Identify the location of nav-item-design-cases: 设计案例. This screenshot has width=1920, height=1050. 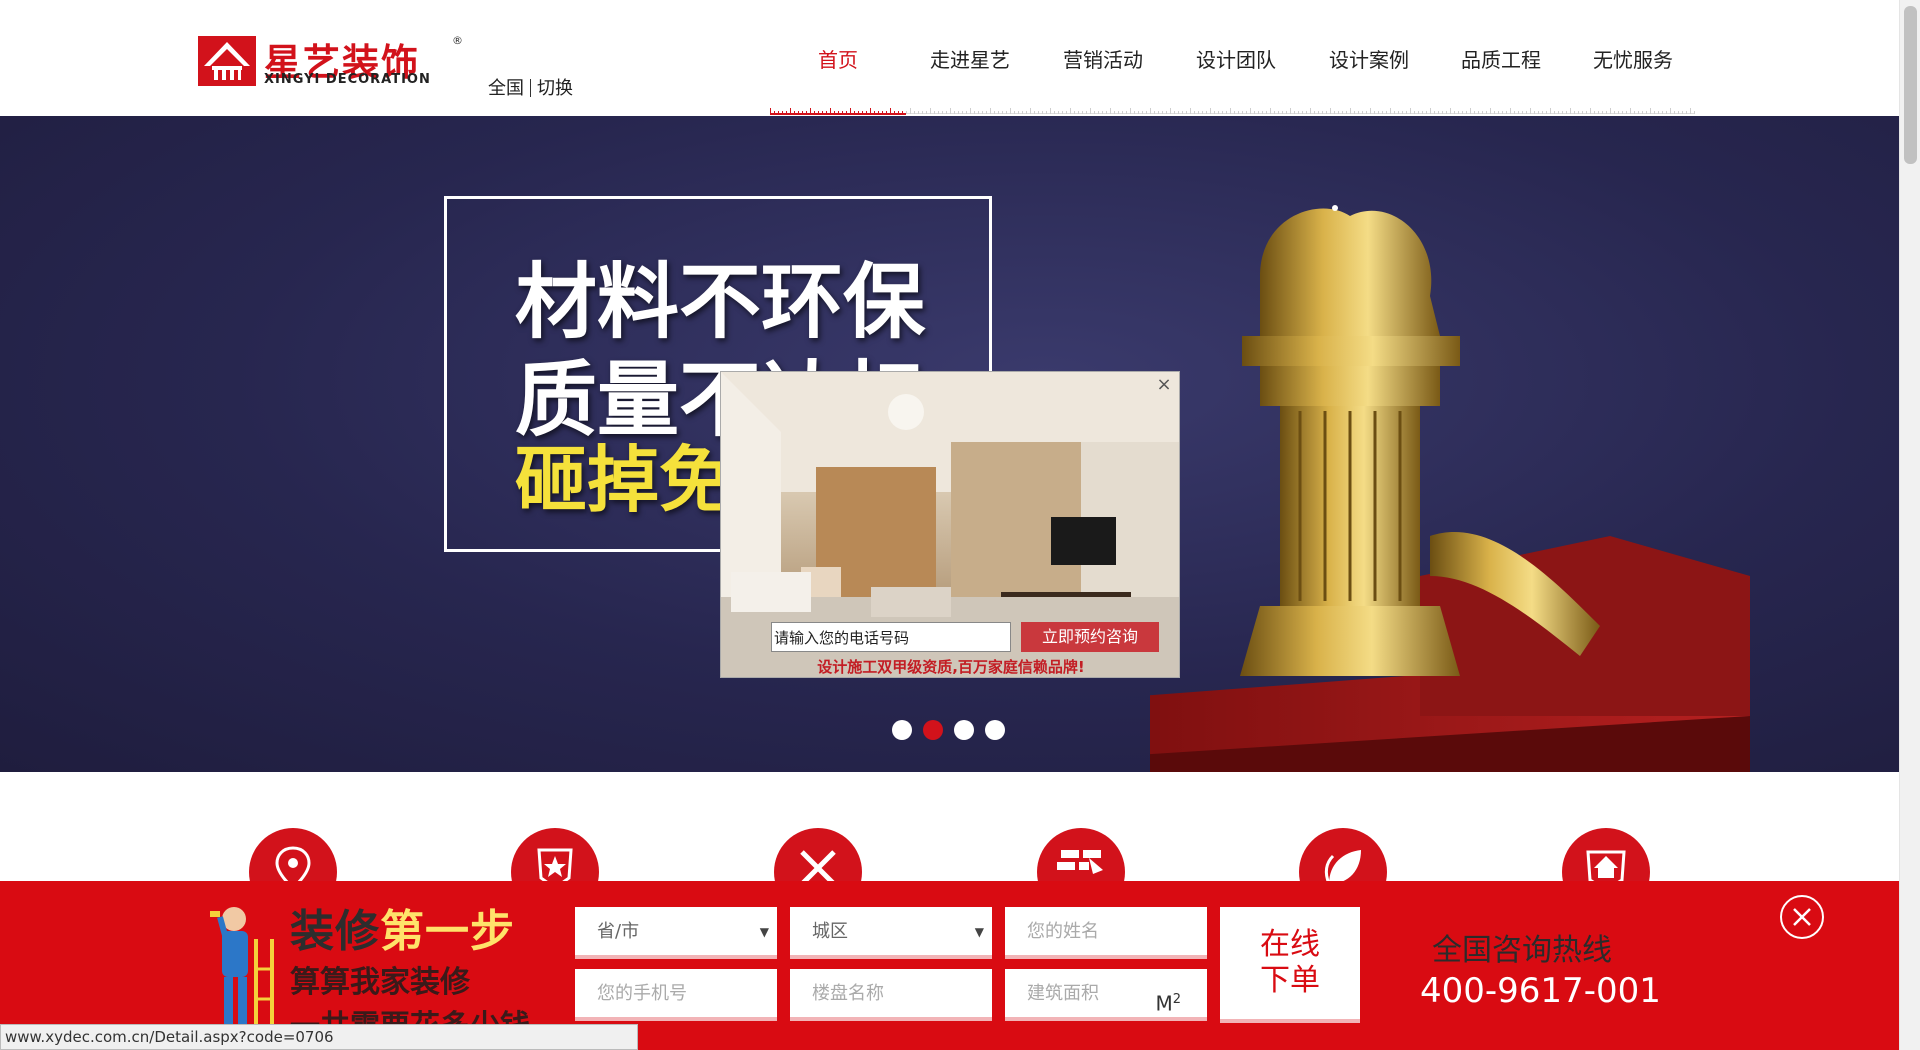
(1369, 58).